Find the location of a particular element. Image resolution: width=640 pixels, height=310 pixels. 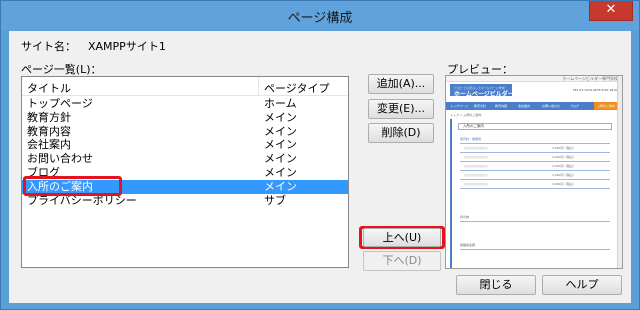

preview-nav-item: 教育方針 is located at coordinates (480, 106).